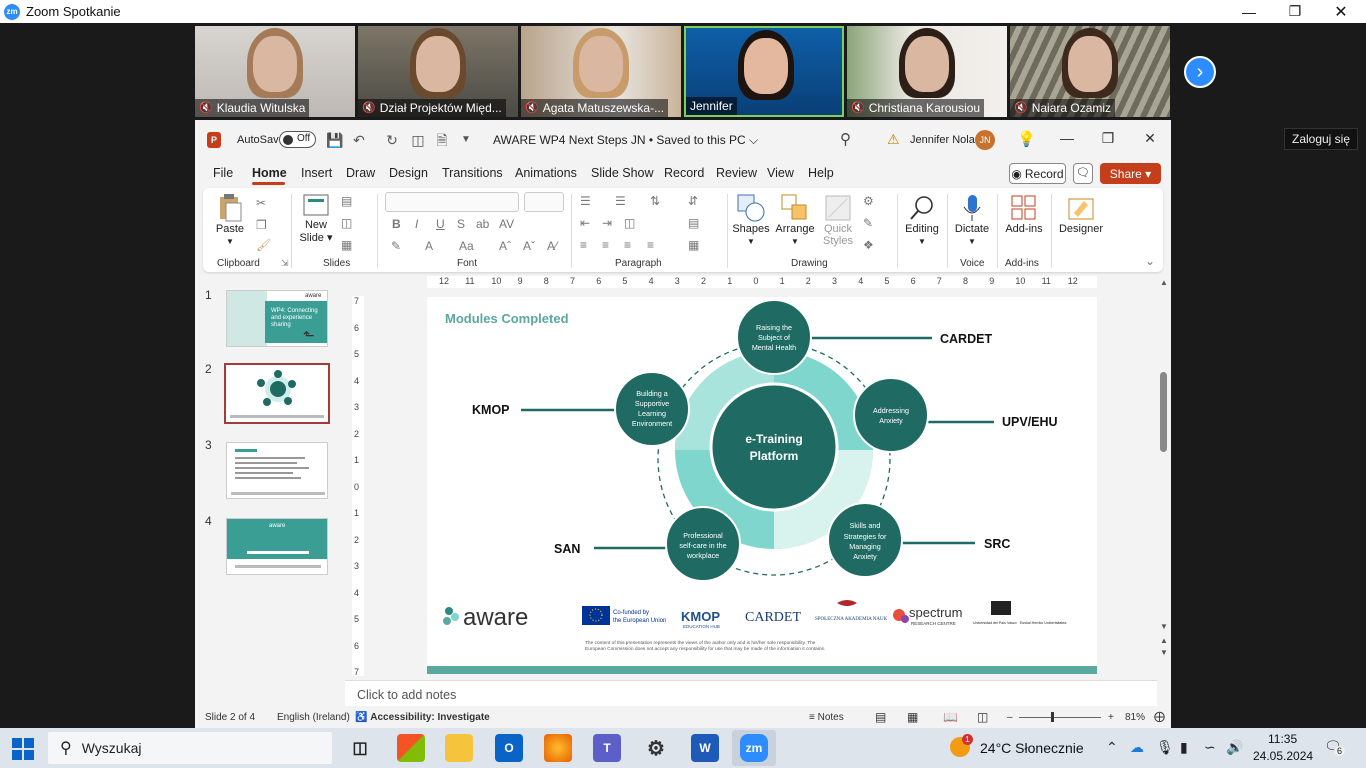 The width and height of the screenshot is (1366, 768). I want to click on smartart-icon: ▦, so click(693, 245).